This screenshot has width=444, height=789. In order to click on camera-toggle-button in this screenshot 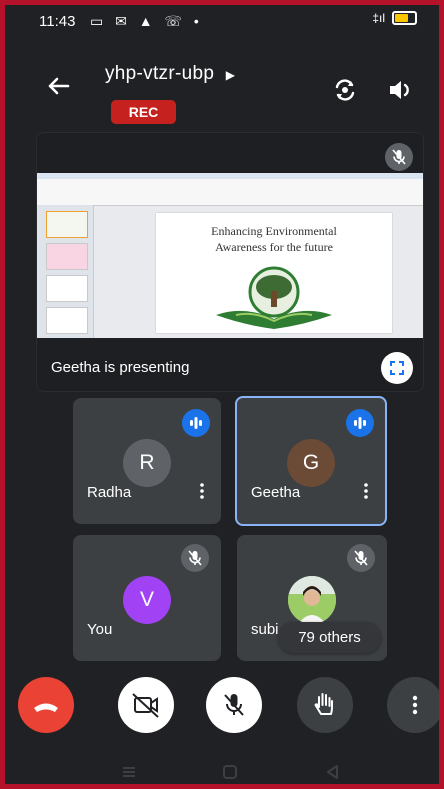, I will do `click(146, 705)`.